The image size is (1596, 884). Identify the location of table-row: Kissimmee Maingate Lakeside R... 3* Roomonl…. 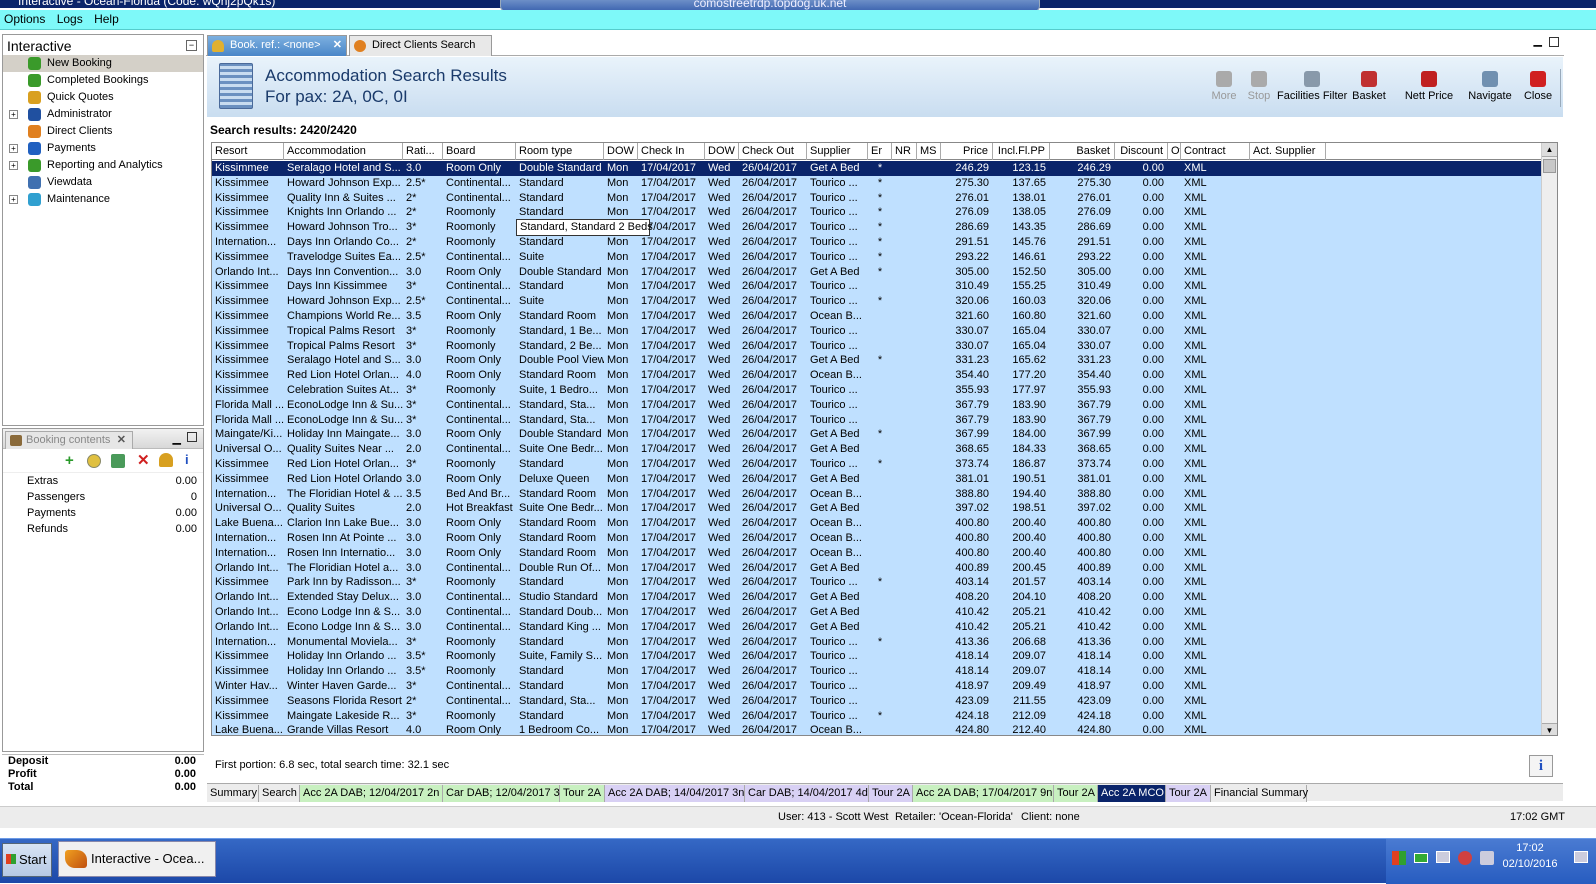
(877, 716).